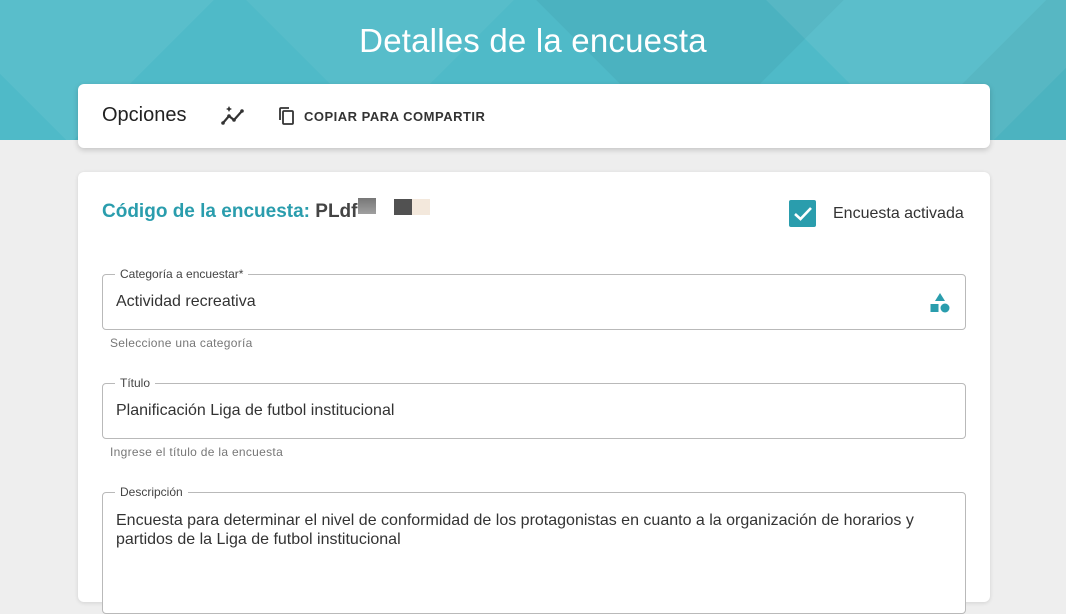 This screenshot has width=1066, height=614. I want to click on copy-to-share-button: COPIAR PARA COMPARTIR, so click(381, 116).